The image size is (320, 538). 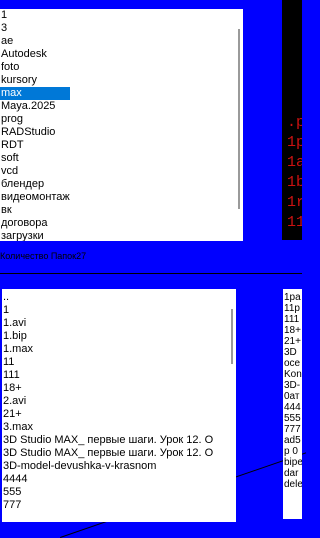 I want to click on console-line: .p, so click(x=294, y=122).